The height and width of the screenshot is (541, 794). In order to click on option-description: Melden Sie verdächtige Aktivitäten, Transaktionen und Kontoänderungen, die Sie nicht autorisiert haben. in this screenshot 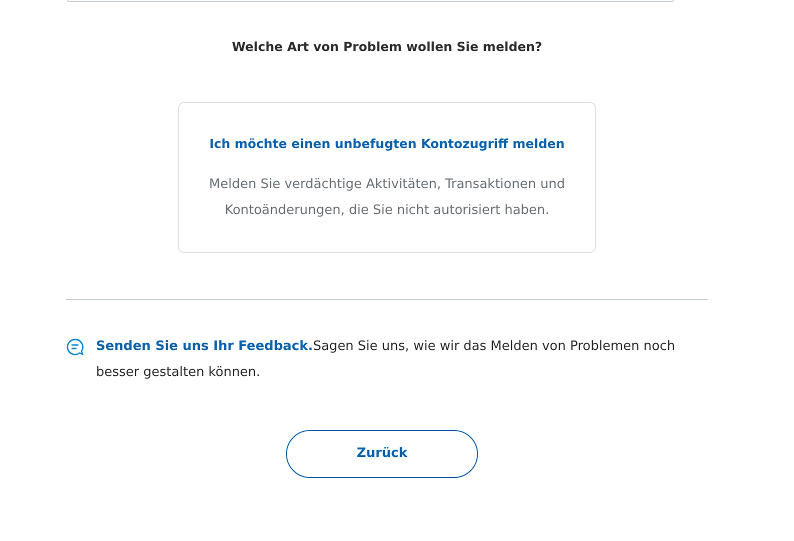, I will do `click(387, 198)`.